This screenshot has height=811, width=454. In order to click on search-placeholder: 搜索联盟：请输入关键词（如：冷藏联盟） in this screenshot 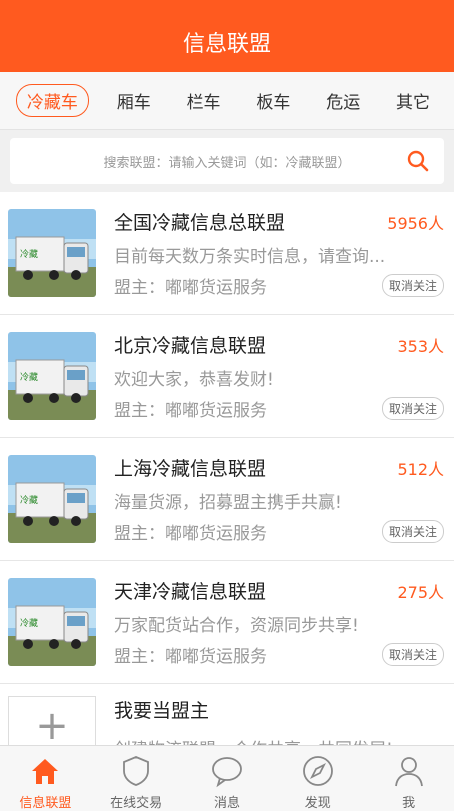, I will do `click(227, 163)`.